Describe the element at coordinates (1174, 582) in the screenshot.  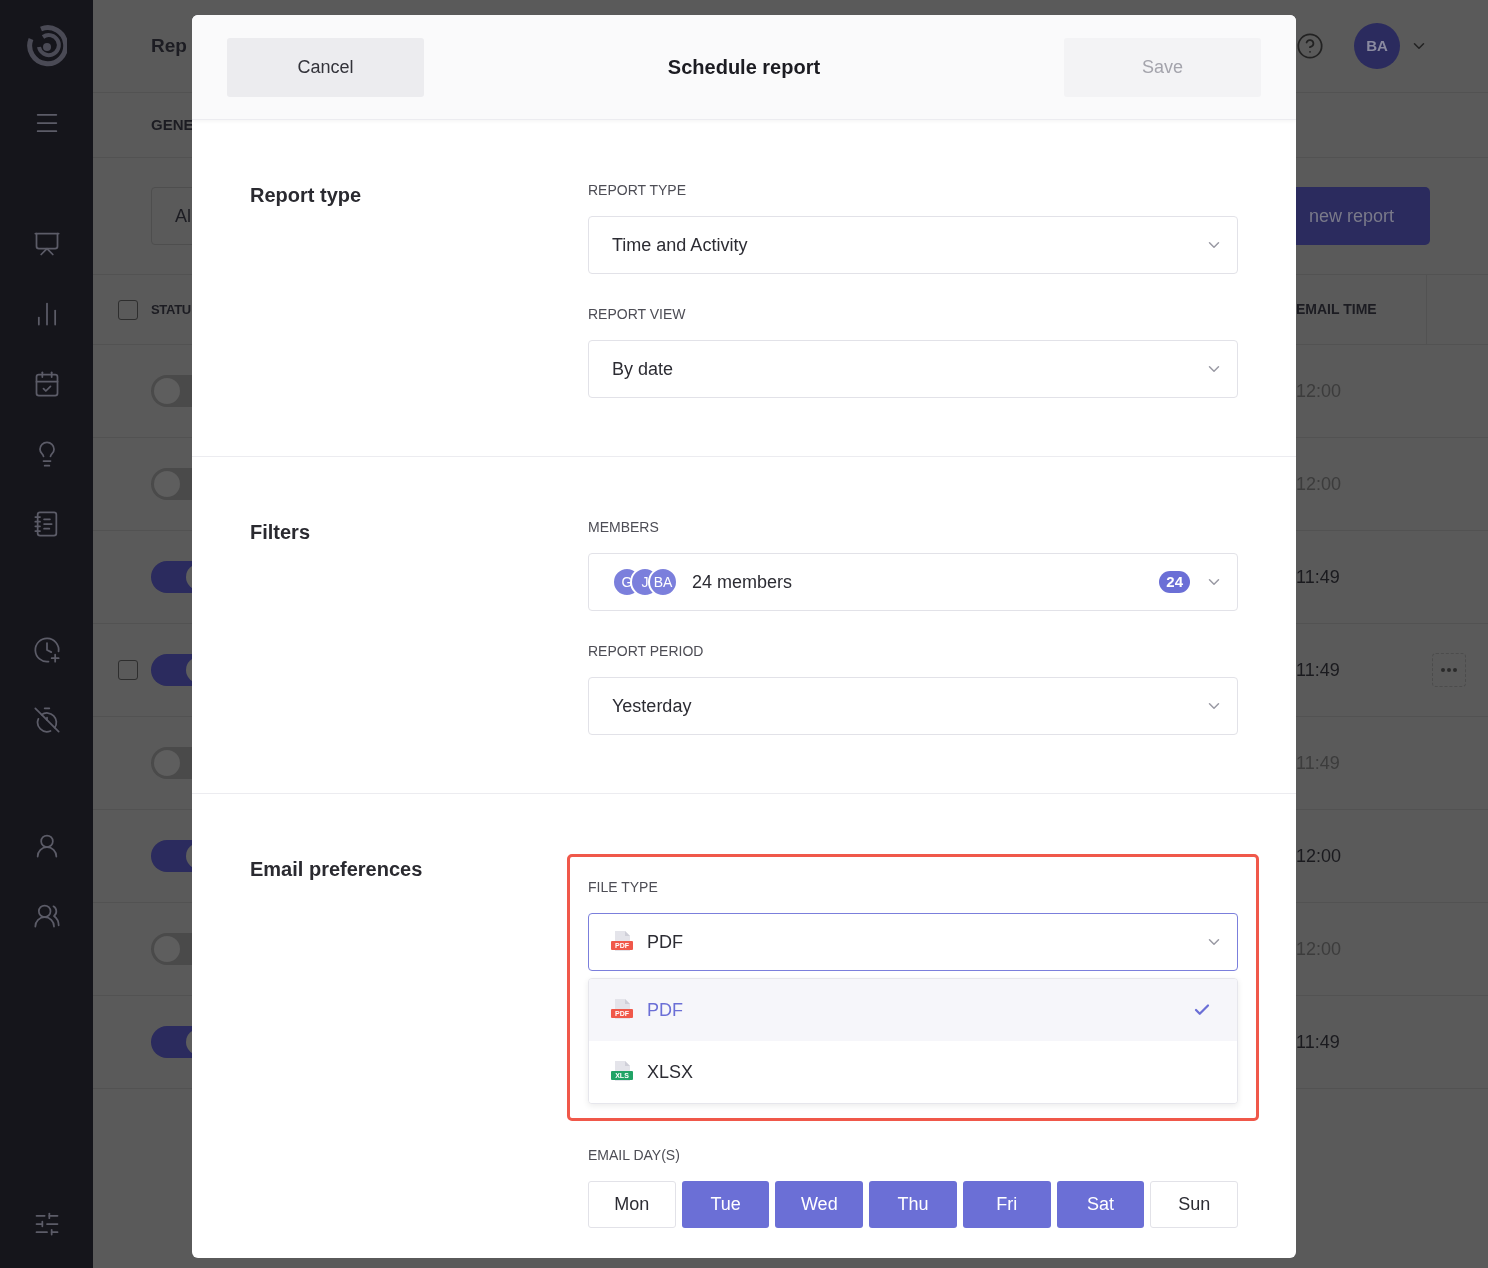
I see `count-badge: 24` at that location.